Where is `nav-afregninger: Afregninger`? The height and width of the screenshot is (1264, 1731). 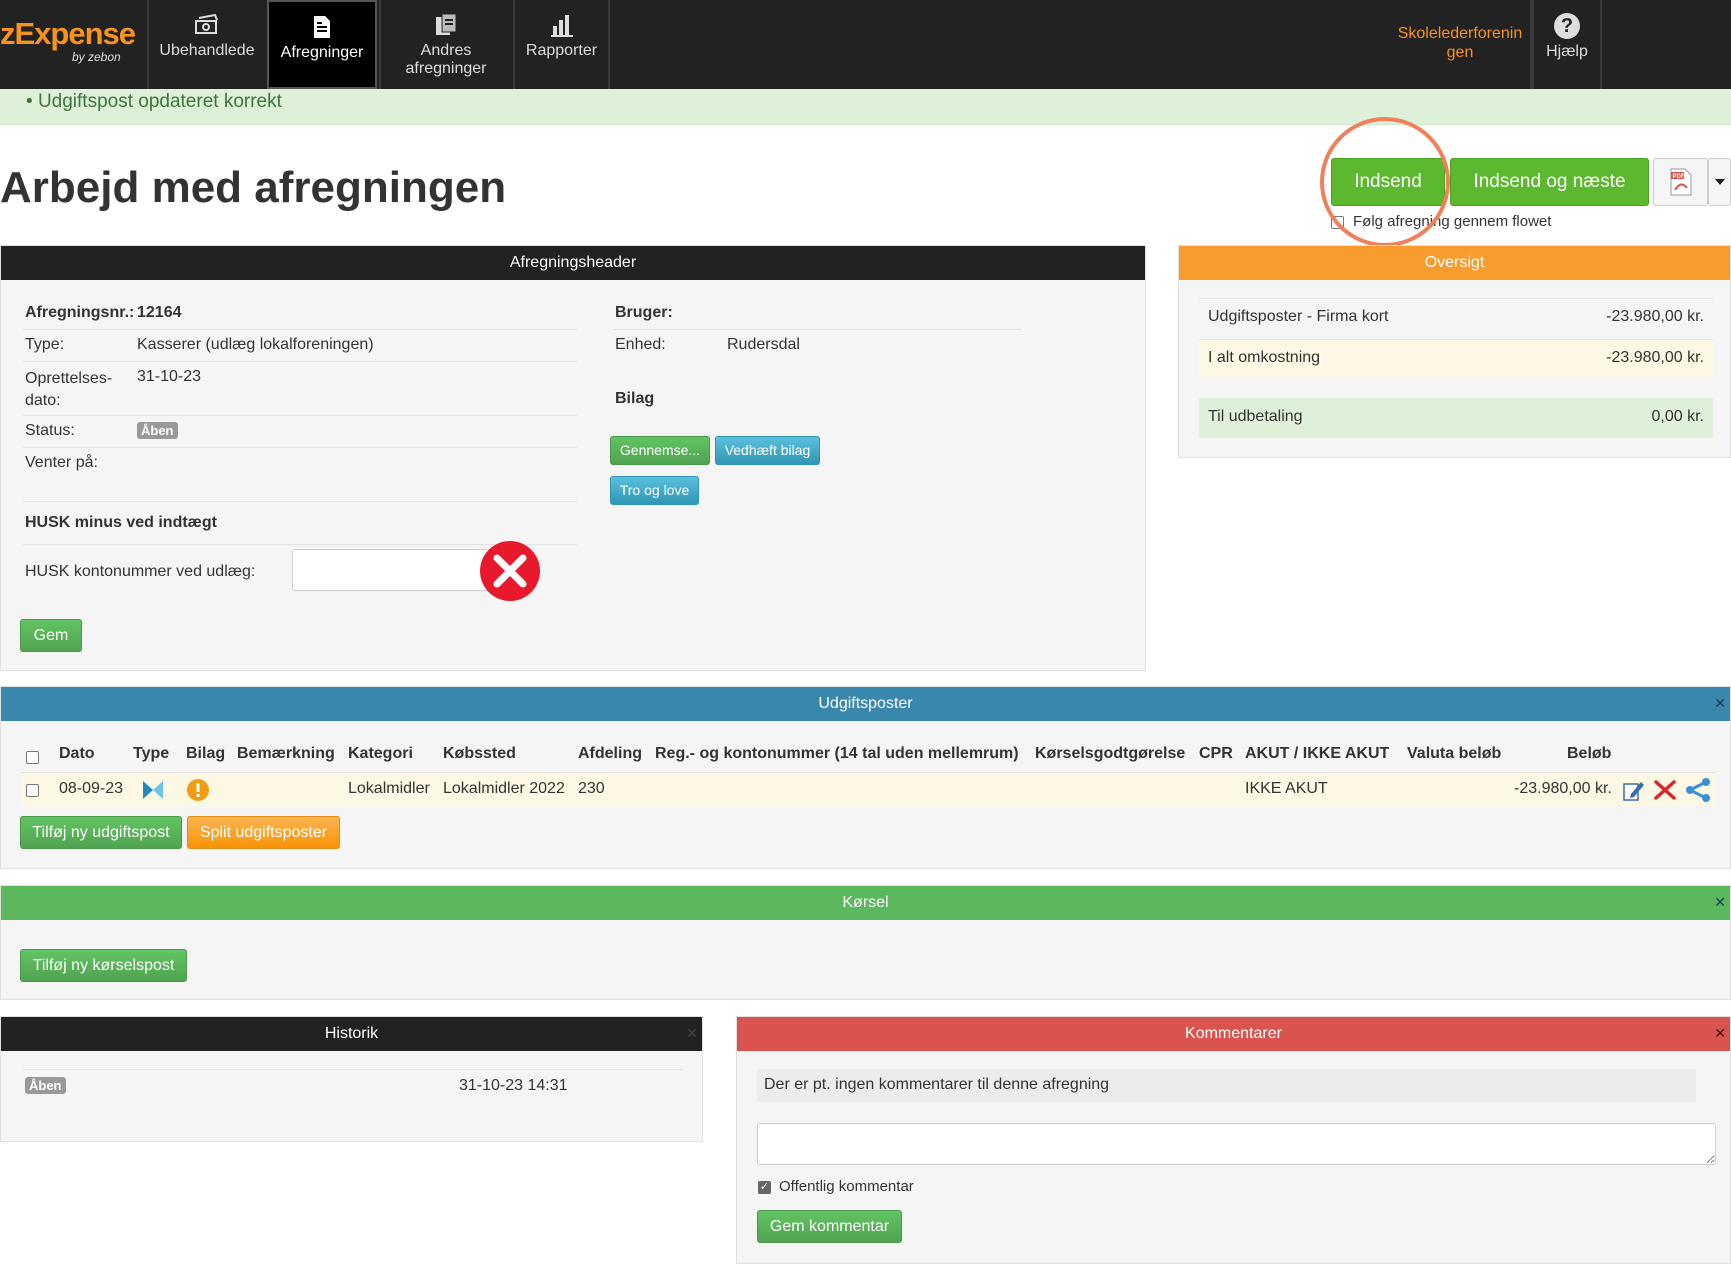
nav-afregninger: Afregninger is located at coordinates (322, 44).